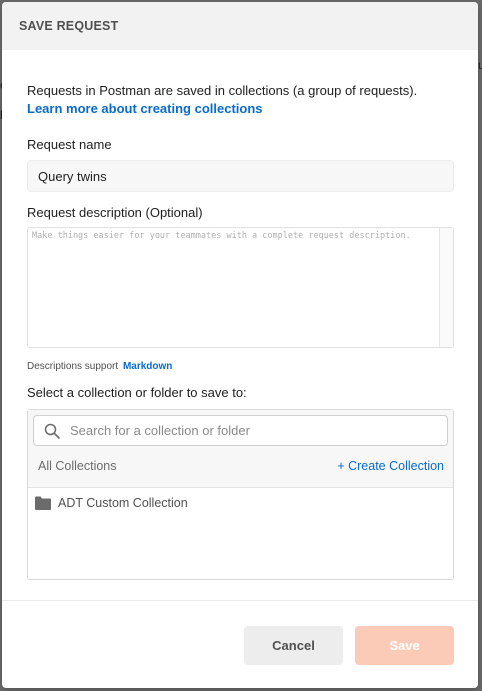  Describe the element at coordinates (123, 503) in the screenshot. I see `collection-item-label: ADT Custom Collection` at that location.